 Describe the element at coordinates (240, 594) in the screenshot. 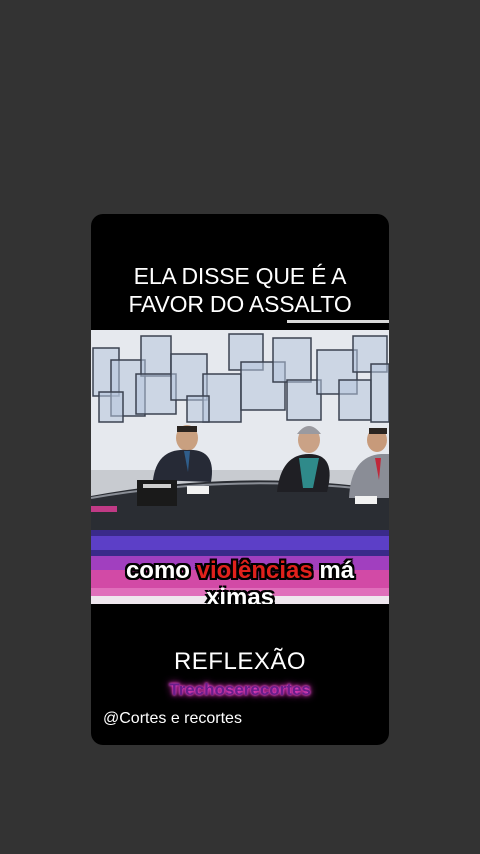

I see `subtitle-caption-continuation: ximas` at that location.